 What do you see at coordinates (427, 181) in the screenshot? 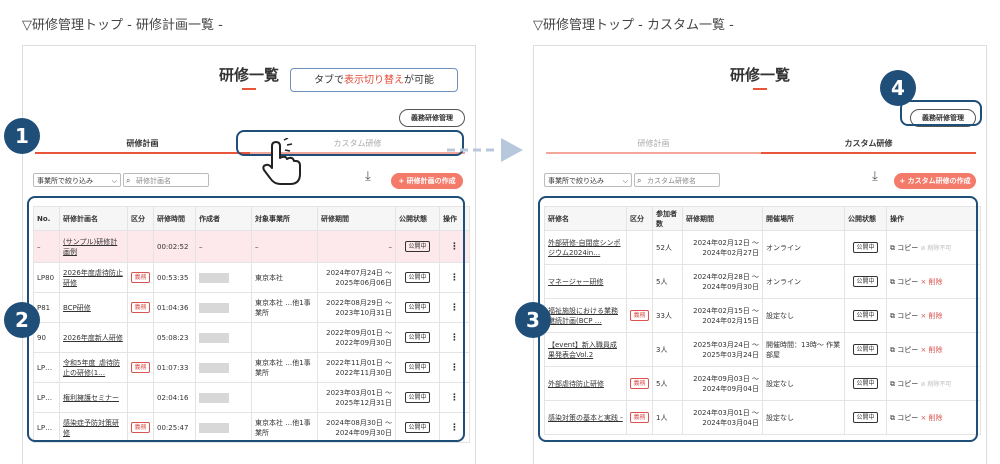
I see `create-plan-button: + 研修計画の作成` at bounding box center [427, 181].